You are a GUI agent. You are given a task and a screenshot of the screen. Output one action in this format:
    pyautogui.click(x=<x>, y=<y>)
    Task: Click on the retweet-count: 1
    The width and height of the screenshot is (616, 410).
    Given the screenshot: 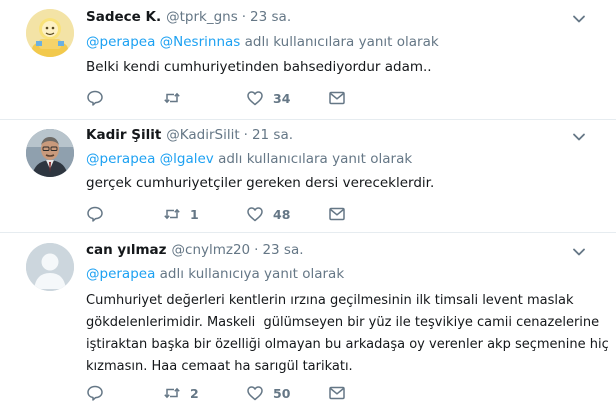 What is the action you would take?
    pyautogui.click(x=194, y=214)
    